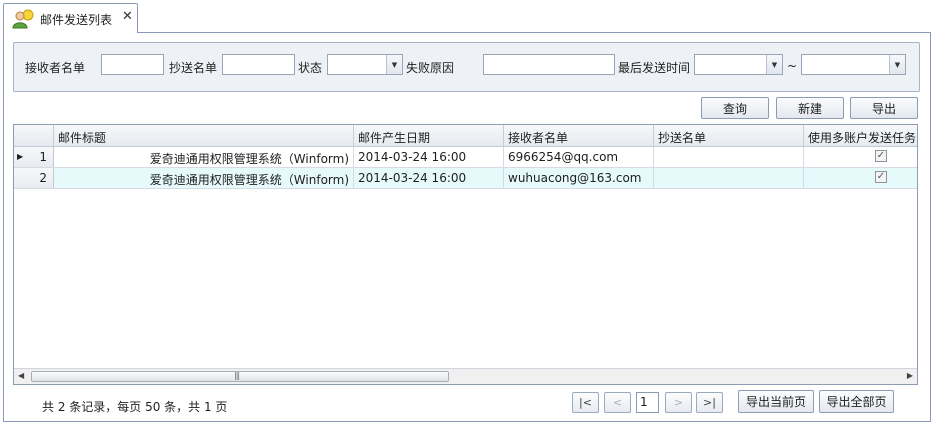 The height and width of the screenshot is (426, 935). Describe the element at coordinates (549, 64) in the screenshot. I see `fail-reason-input` at that location.